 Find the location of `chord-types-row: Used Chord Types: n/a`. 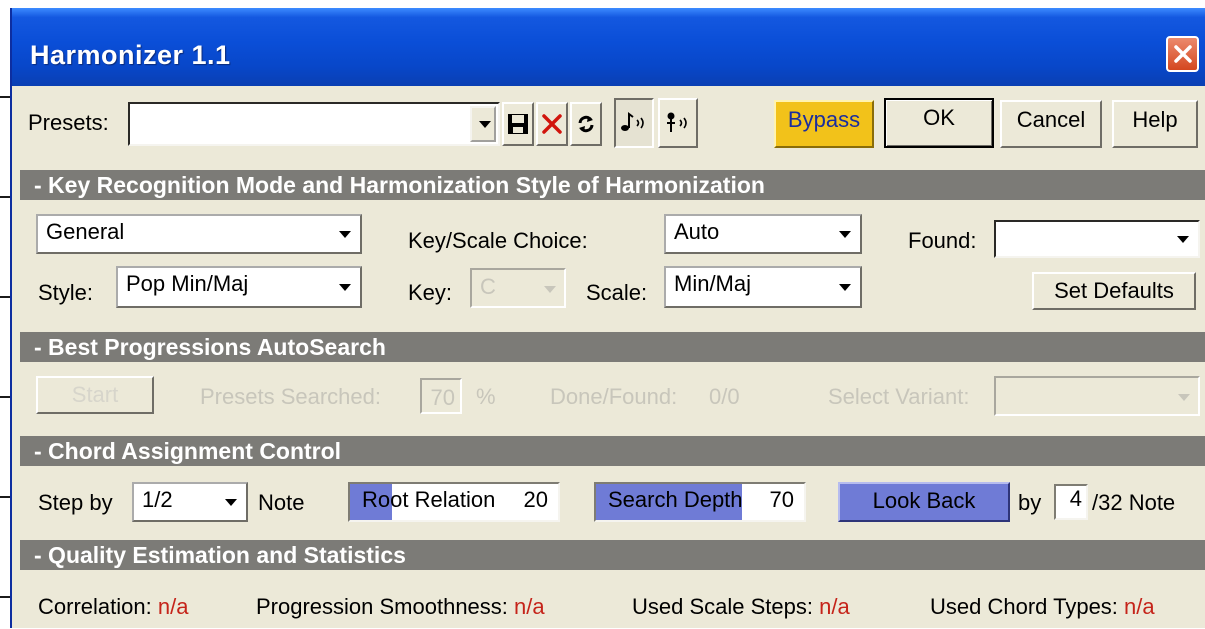

chord-types-row: Used Chord Types: n/a is located at coordinates (1042, 607).